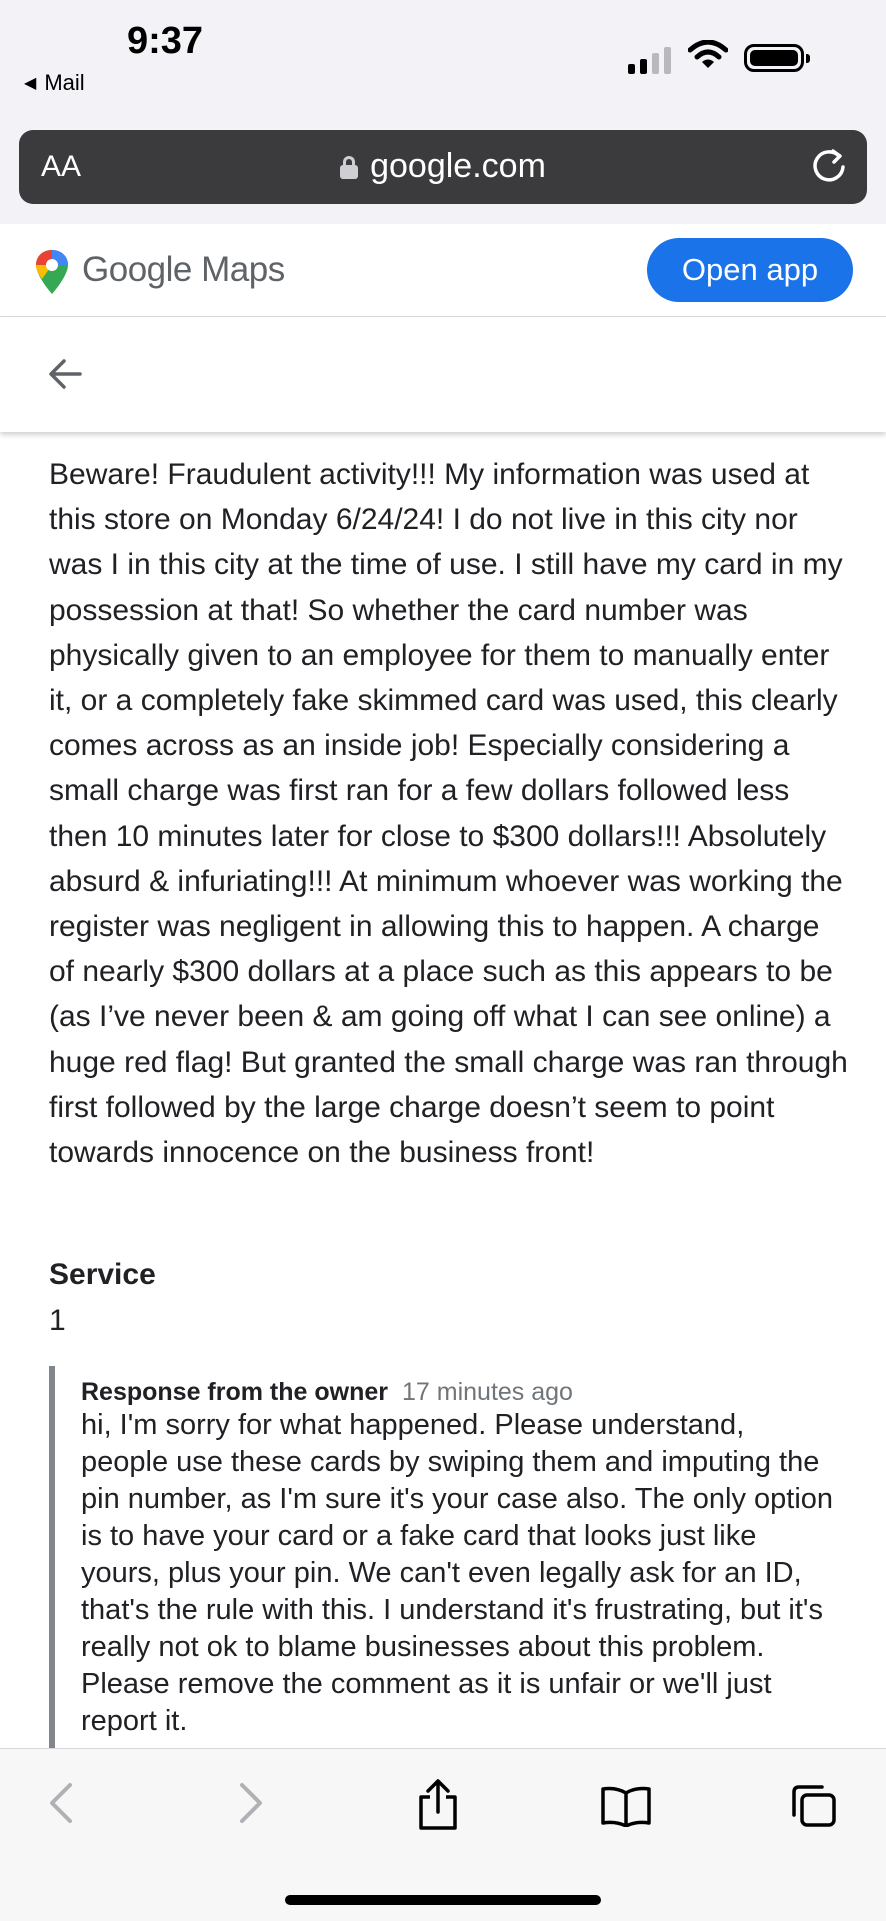 The width and height of the screenshot is (886, 1921). Describe the element at coordinates (814, 1806) in the screenshot. I see `tabs-icon` at that location.